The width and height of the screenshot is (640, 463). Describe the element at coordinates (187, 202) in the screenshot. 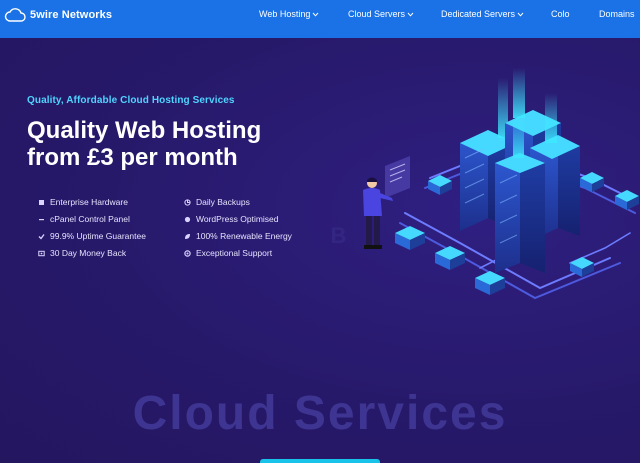

I see `backup-icon` at that location.